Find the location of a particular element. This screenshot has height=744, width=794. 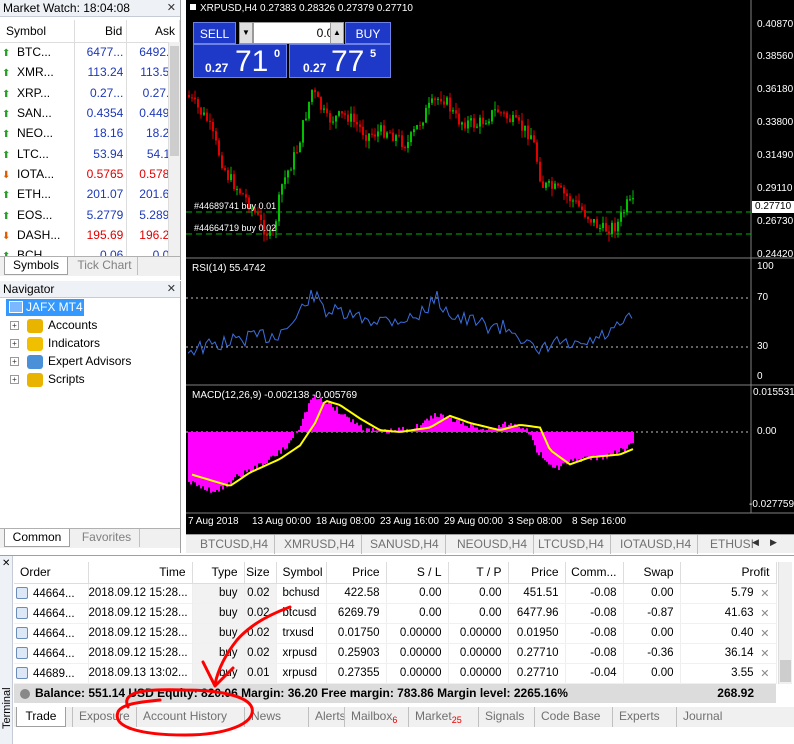

annotation-circle is located at coordinates (184, 712).